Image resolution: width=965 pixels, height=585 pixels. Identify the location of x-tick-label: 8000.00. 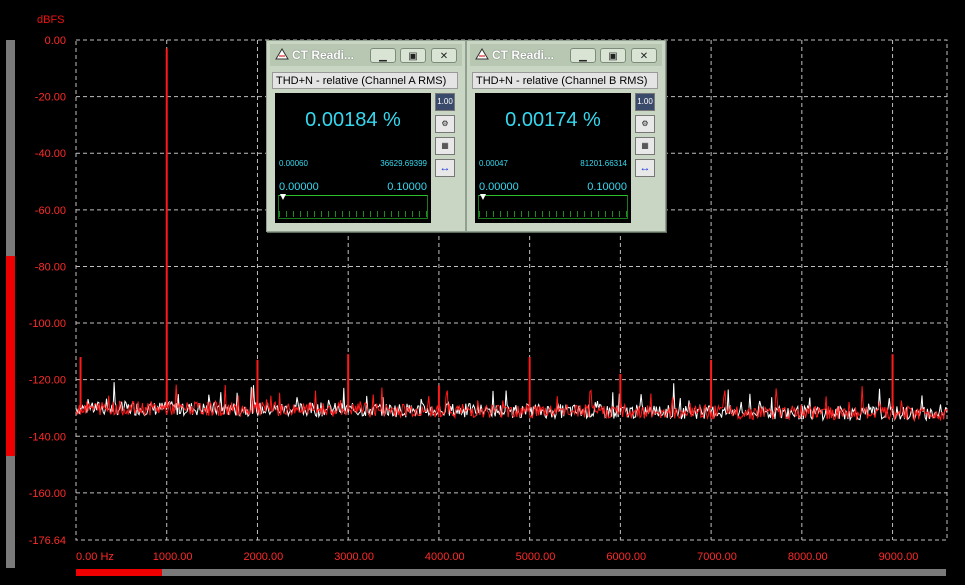
(808, 557).